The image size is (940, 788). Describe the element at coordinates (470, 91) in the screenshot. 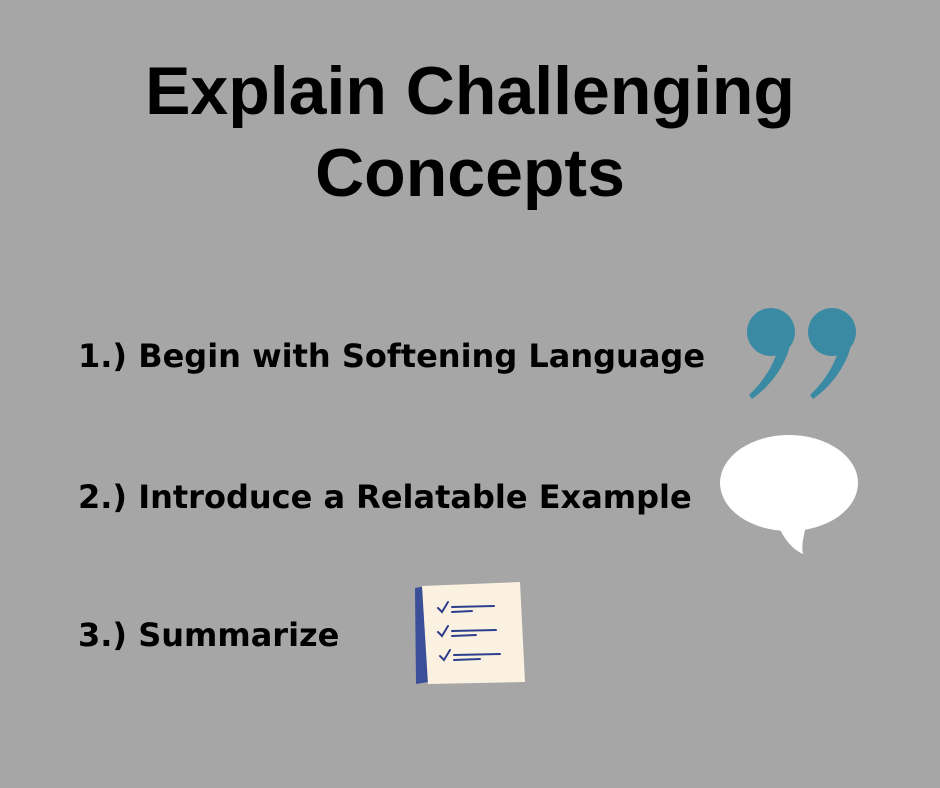

I see `title-line-1: Explain Challenging` at that location.